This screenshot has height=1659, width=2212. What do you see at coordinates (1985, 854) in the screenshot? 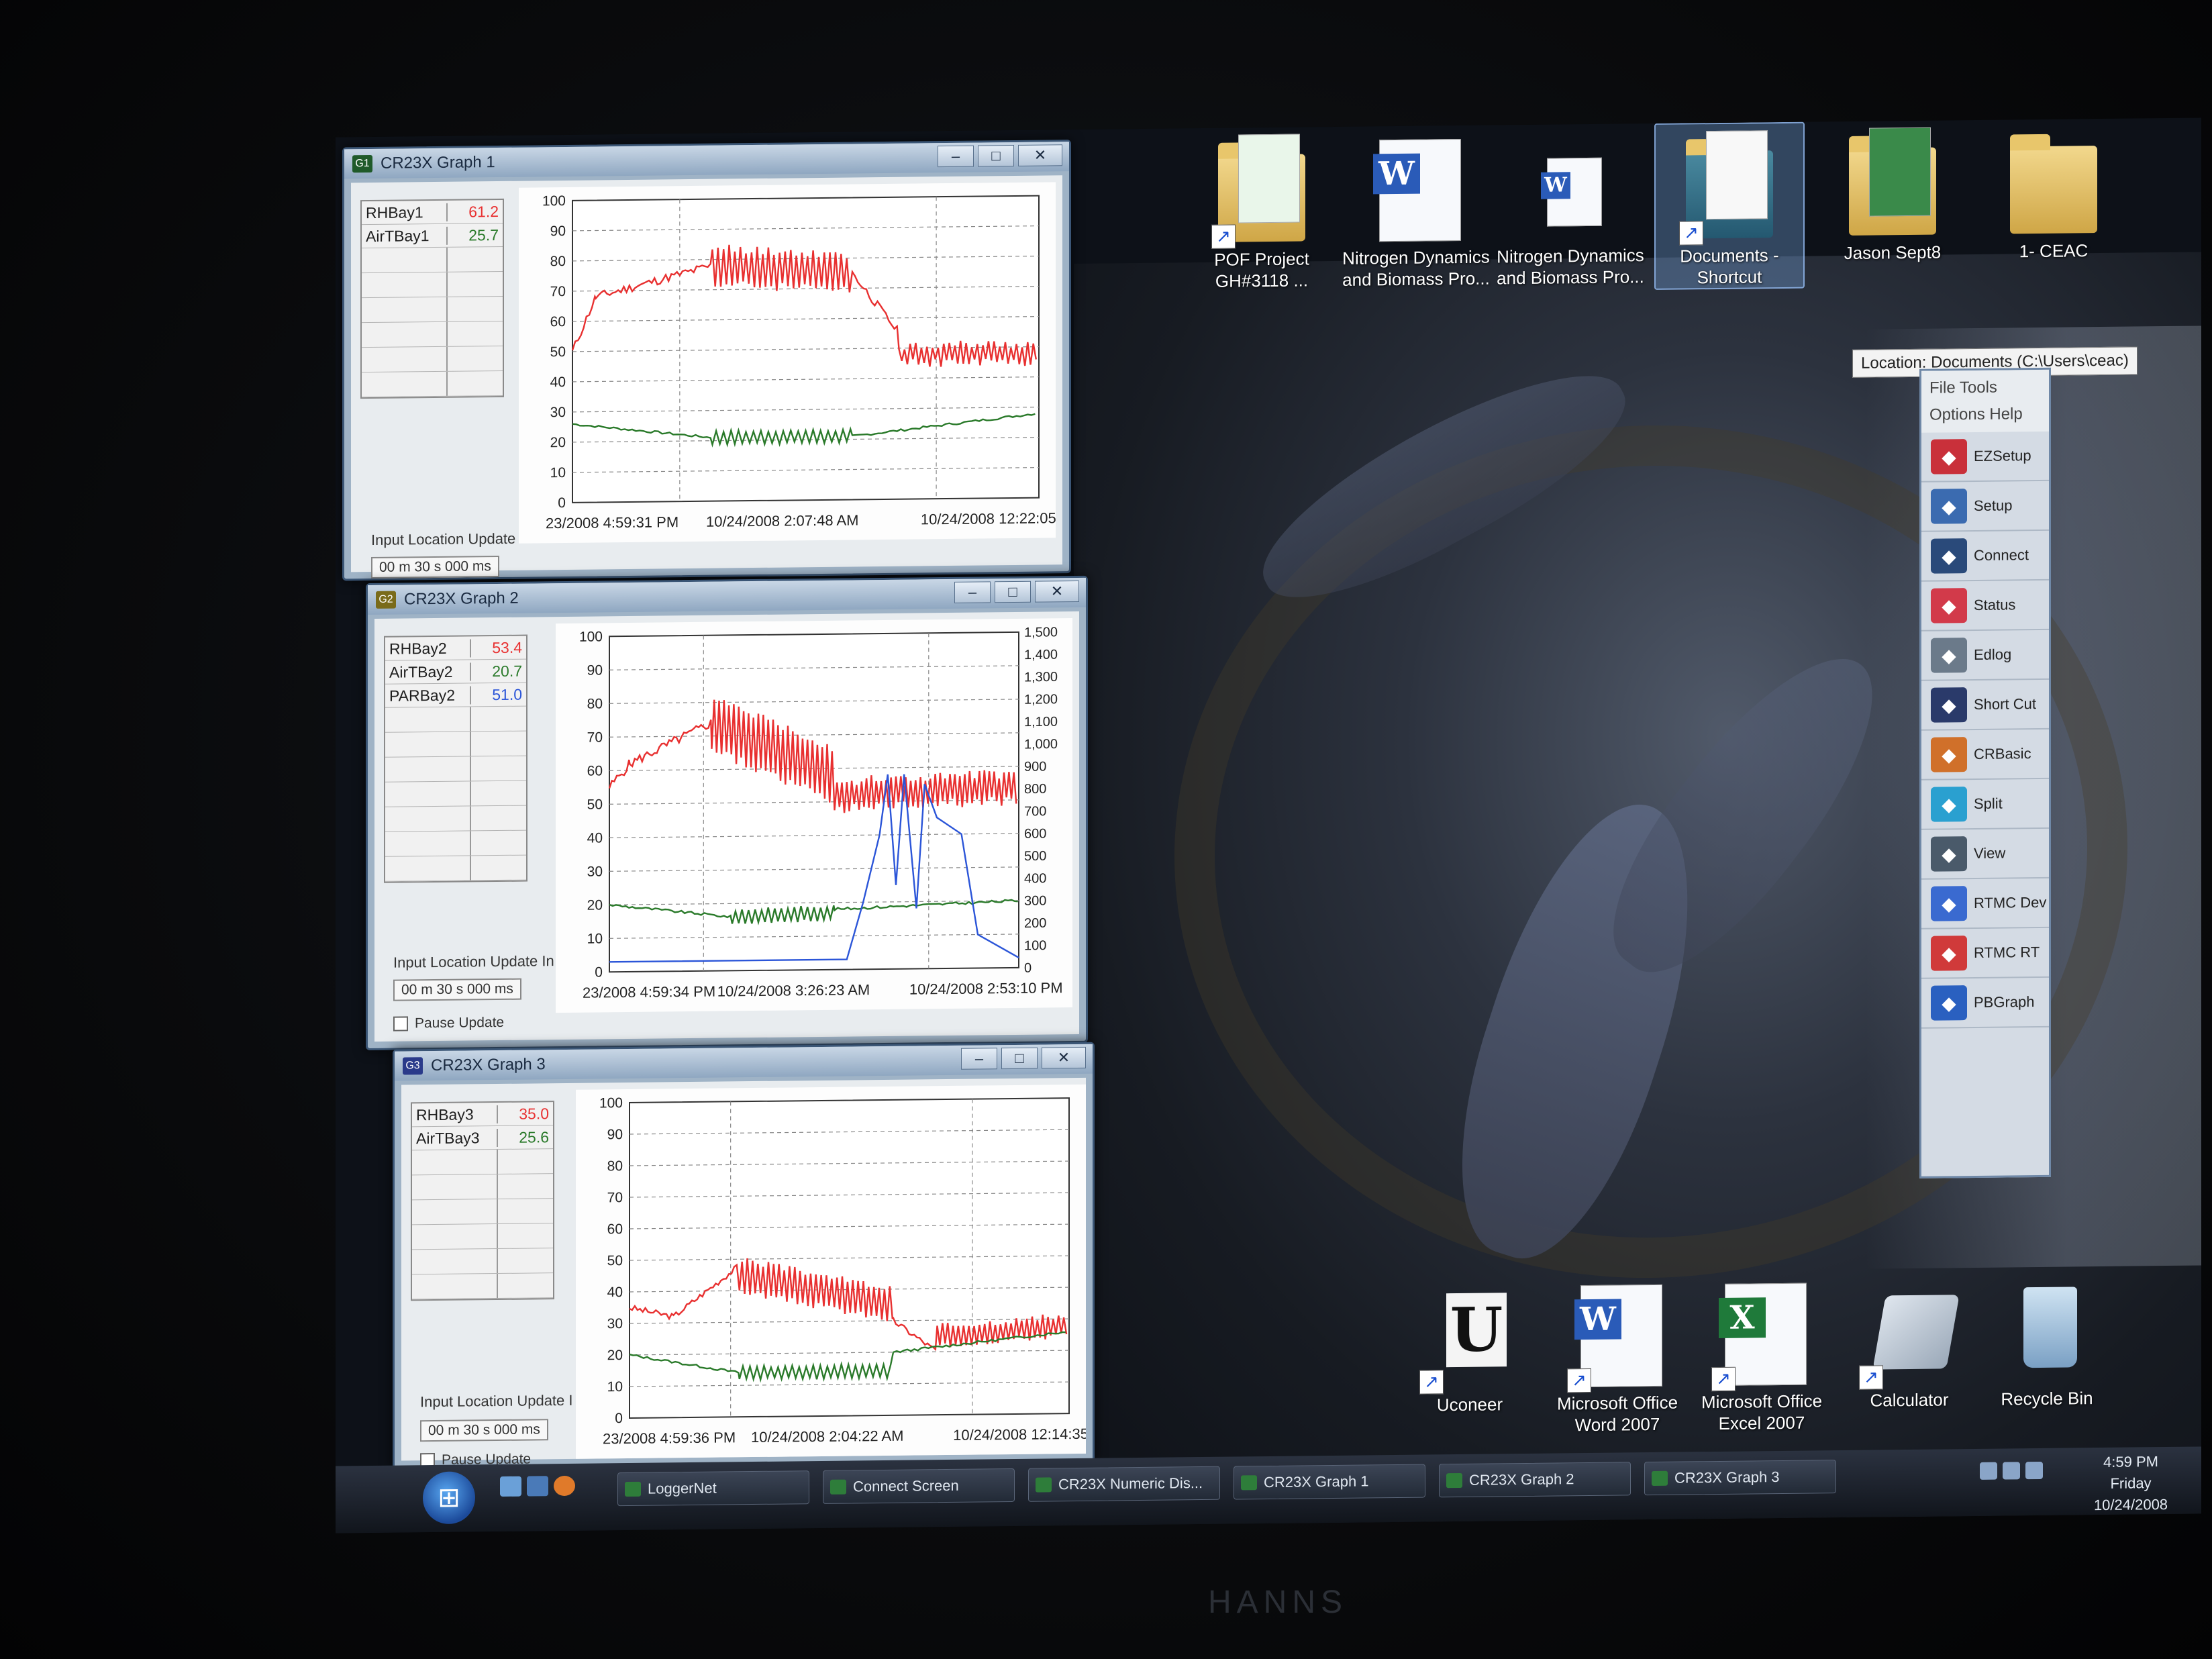
I see `loggernet-tool-view: ◆ View` at bounding box center [1985, 854].